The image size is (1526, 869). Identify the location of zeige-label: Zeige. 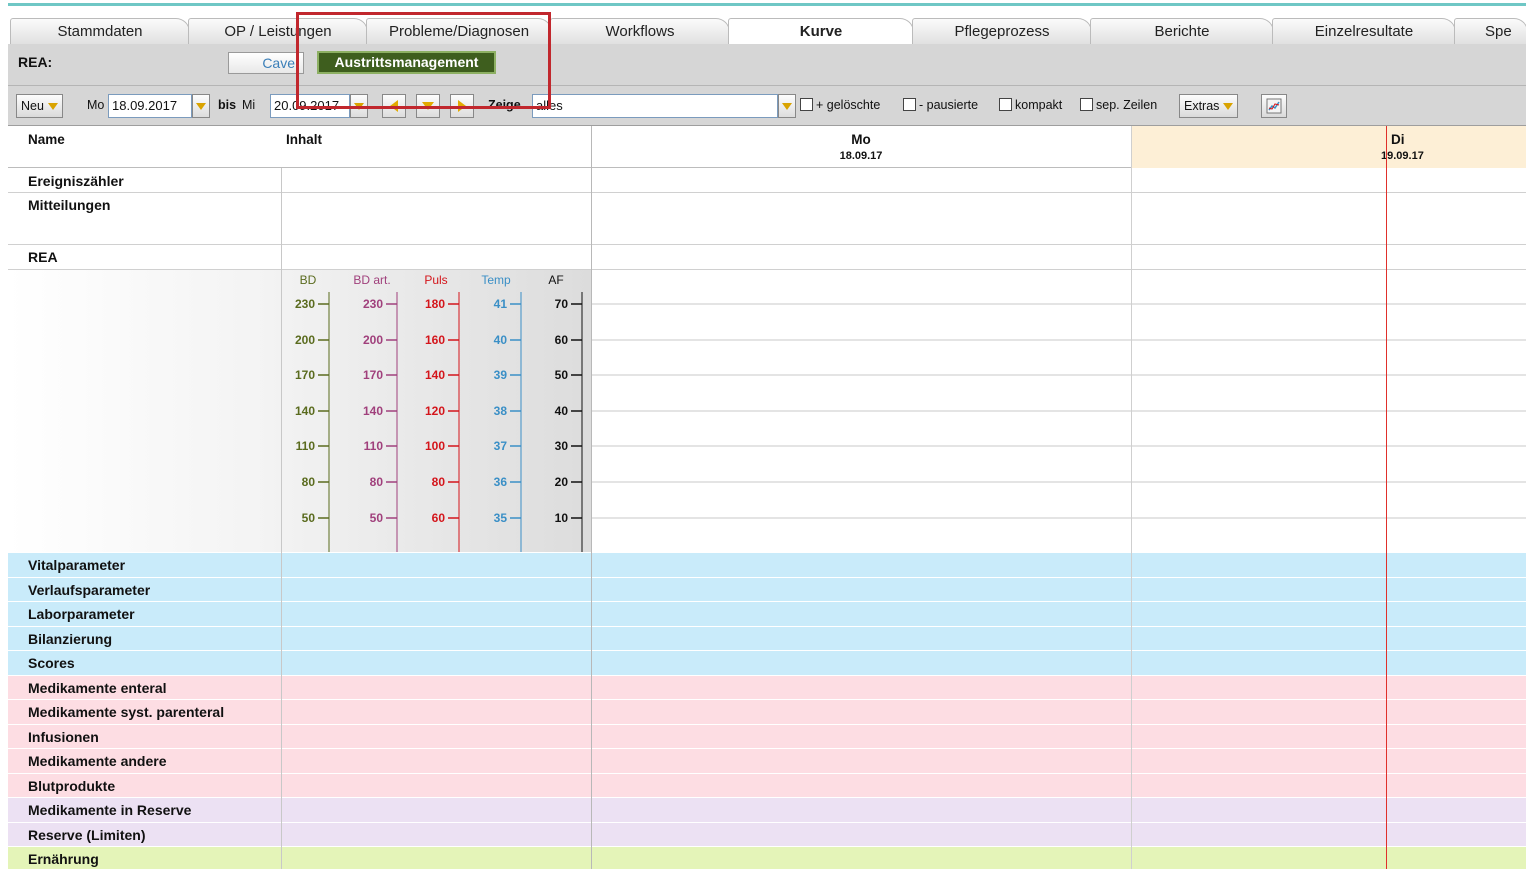
(504, 105).